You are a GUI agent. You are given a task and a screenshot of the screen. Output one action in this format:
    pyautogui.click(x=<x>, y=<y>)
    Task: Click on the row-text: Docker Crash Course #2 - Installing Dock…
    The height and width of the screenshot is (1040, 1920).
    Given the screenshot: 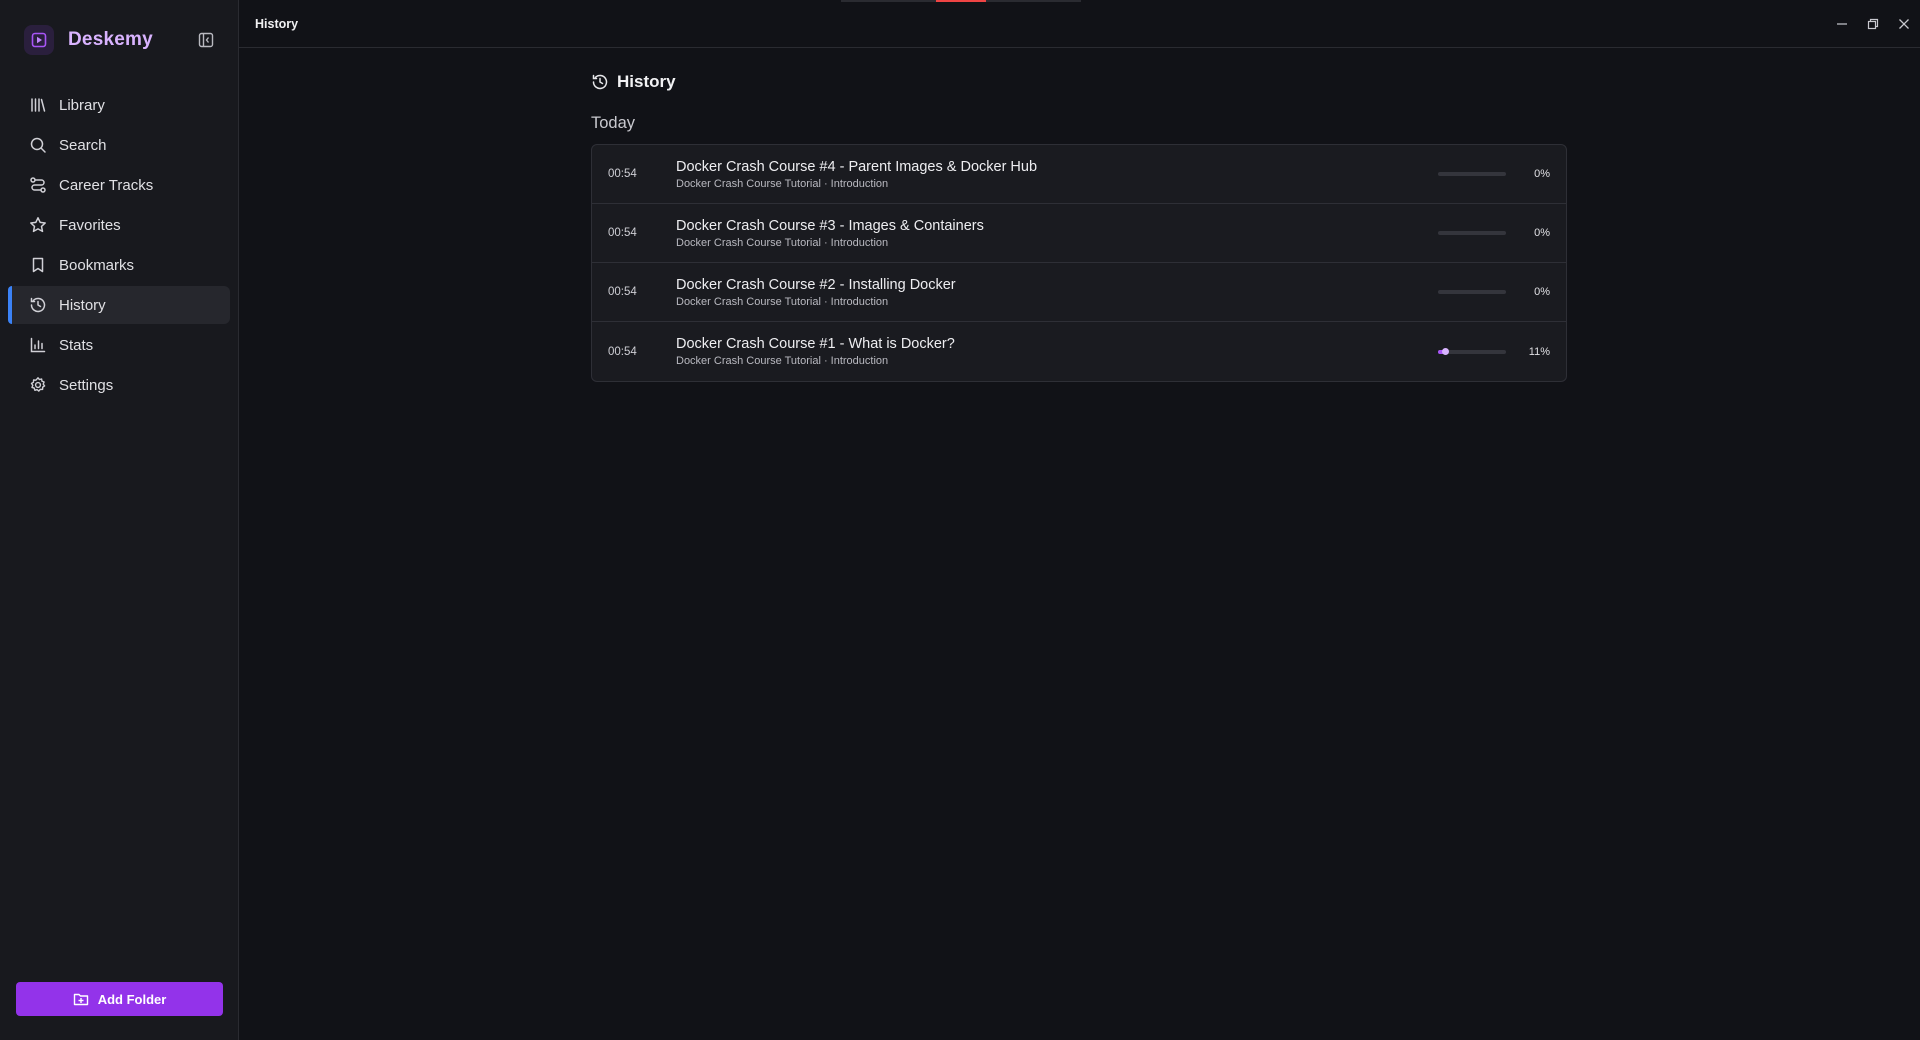 What is the action you would take?
    pyautogui.click(x=1057, y=292)
    